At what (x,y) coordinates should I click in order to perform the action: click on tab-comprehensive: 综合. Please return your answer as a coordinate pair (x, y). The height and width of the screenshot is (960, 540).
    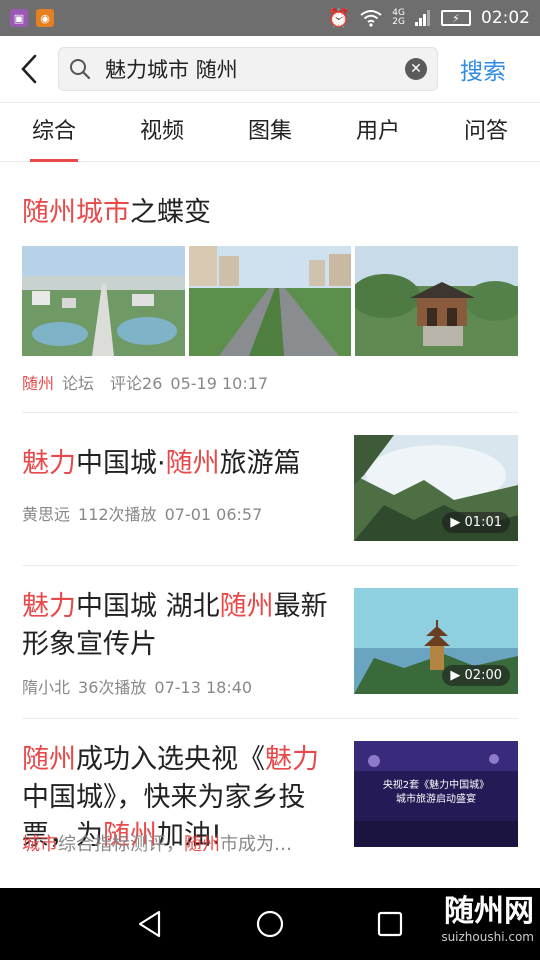
    Looking at the image, I should click on (54, 132).